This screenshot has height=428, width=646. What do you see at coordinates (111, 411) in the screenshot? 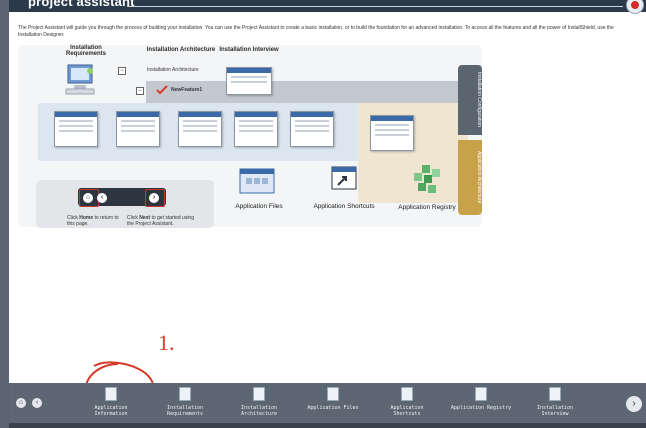
I see `nav-item-label: Application Information` at bounding box center [111, 411].